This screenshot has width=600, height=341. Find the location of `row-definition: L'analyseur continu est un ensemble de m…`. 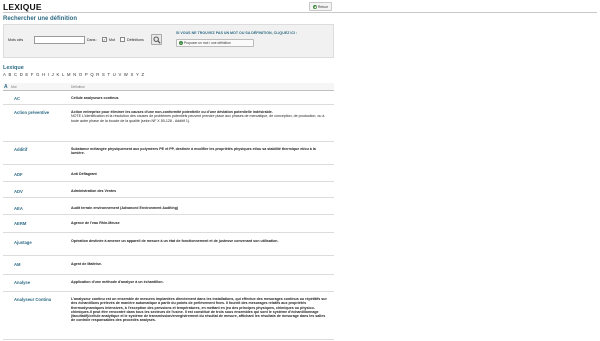

row-definition: L'analyseur continu est un ensemble de m… is located at coordinates (200, 310).